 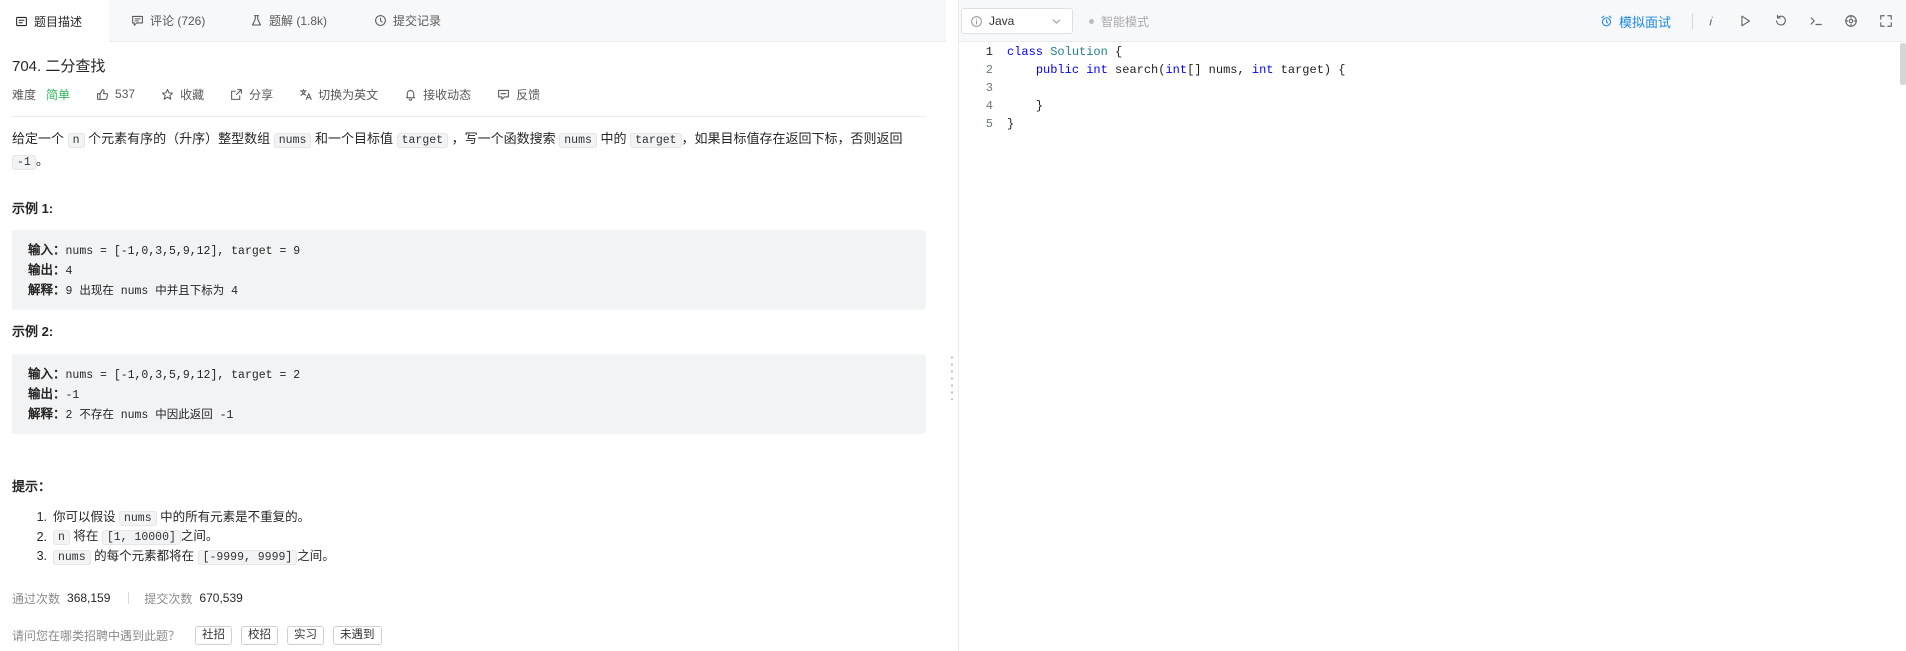 What do you see at coordinates (58, 94) in the screenshot?
I see `difficulty-badge: 简单` at bounding box center [58, 94].